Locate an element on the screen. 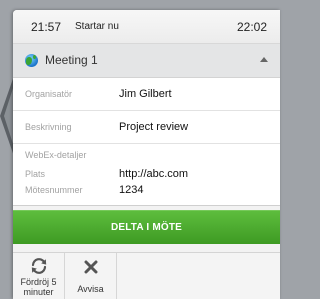 Image resolution: width=320 pixels, height=299 pixels. join-area: DELTA I MÖTE is located at coordinates (146, 229).